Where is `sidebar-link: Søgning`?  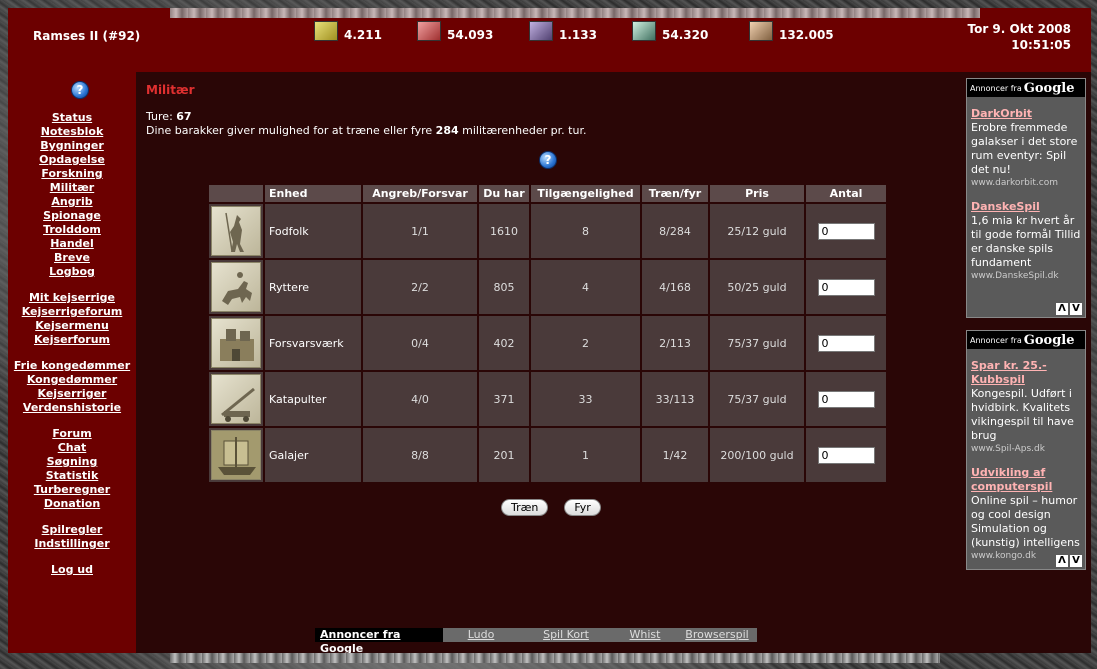 sidebar-link: Søgning is located at coordinates (72, 462).